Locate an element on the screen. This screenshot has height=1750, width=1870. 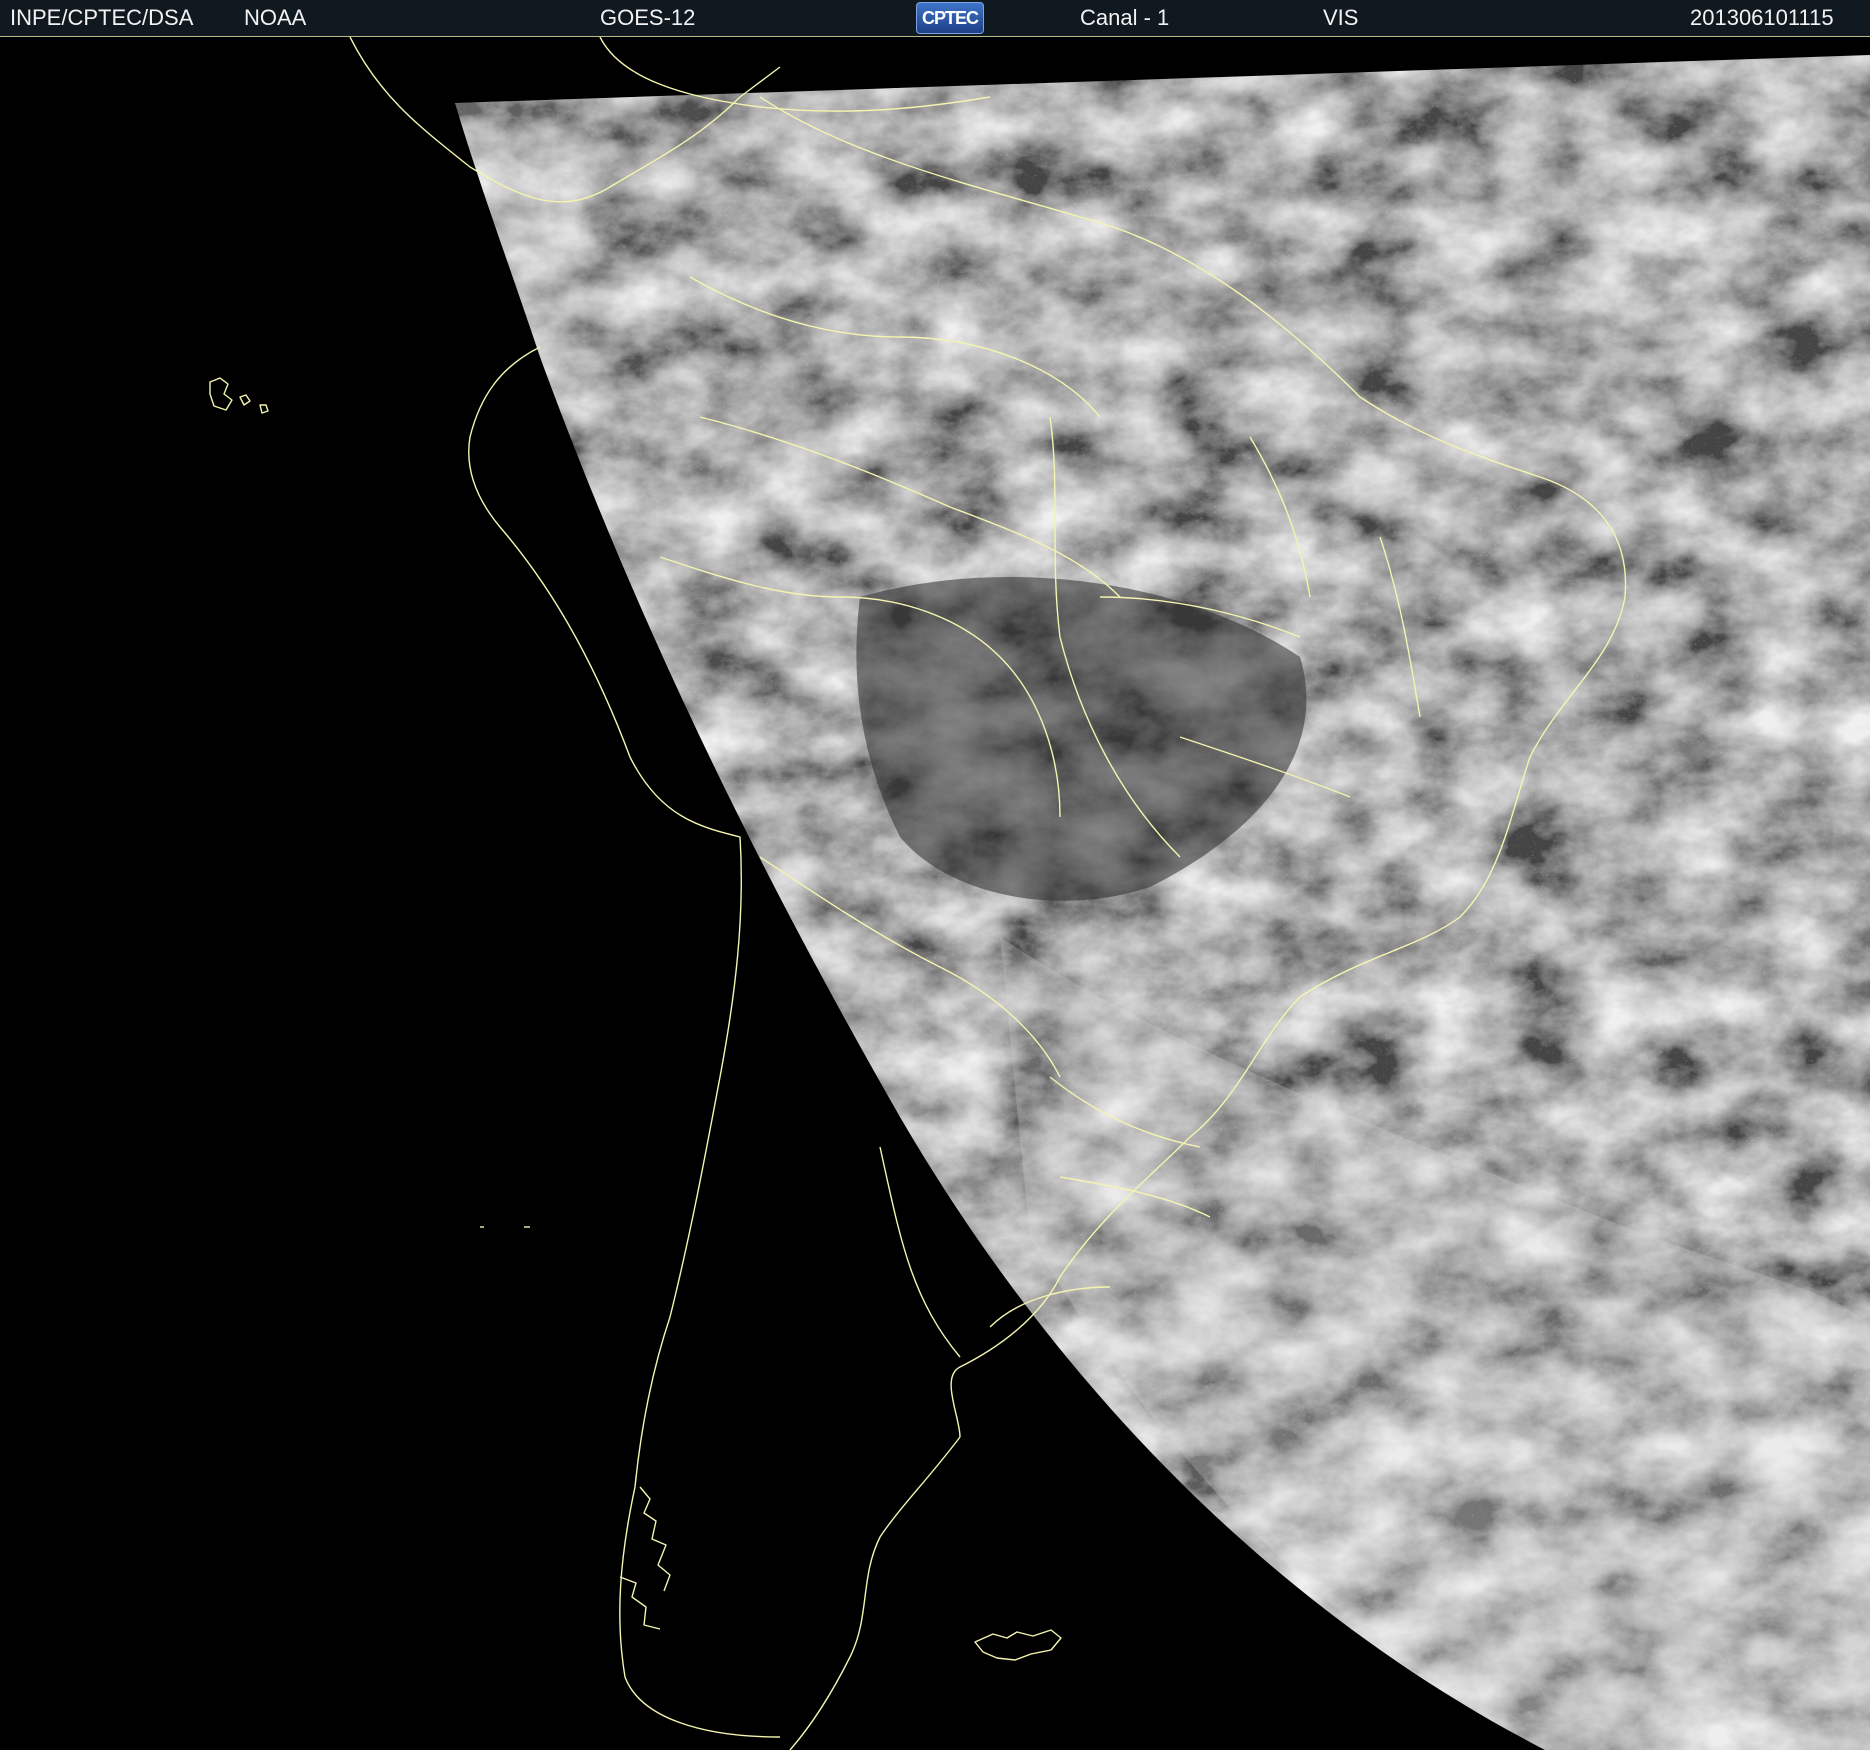
cptec-logo: CPTEC is located at coordinates (950, 18).